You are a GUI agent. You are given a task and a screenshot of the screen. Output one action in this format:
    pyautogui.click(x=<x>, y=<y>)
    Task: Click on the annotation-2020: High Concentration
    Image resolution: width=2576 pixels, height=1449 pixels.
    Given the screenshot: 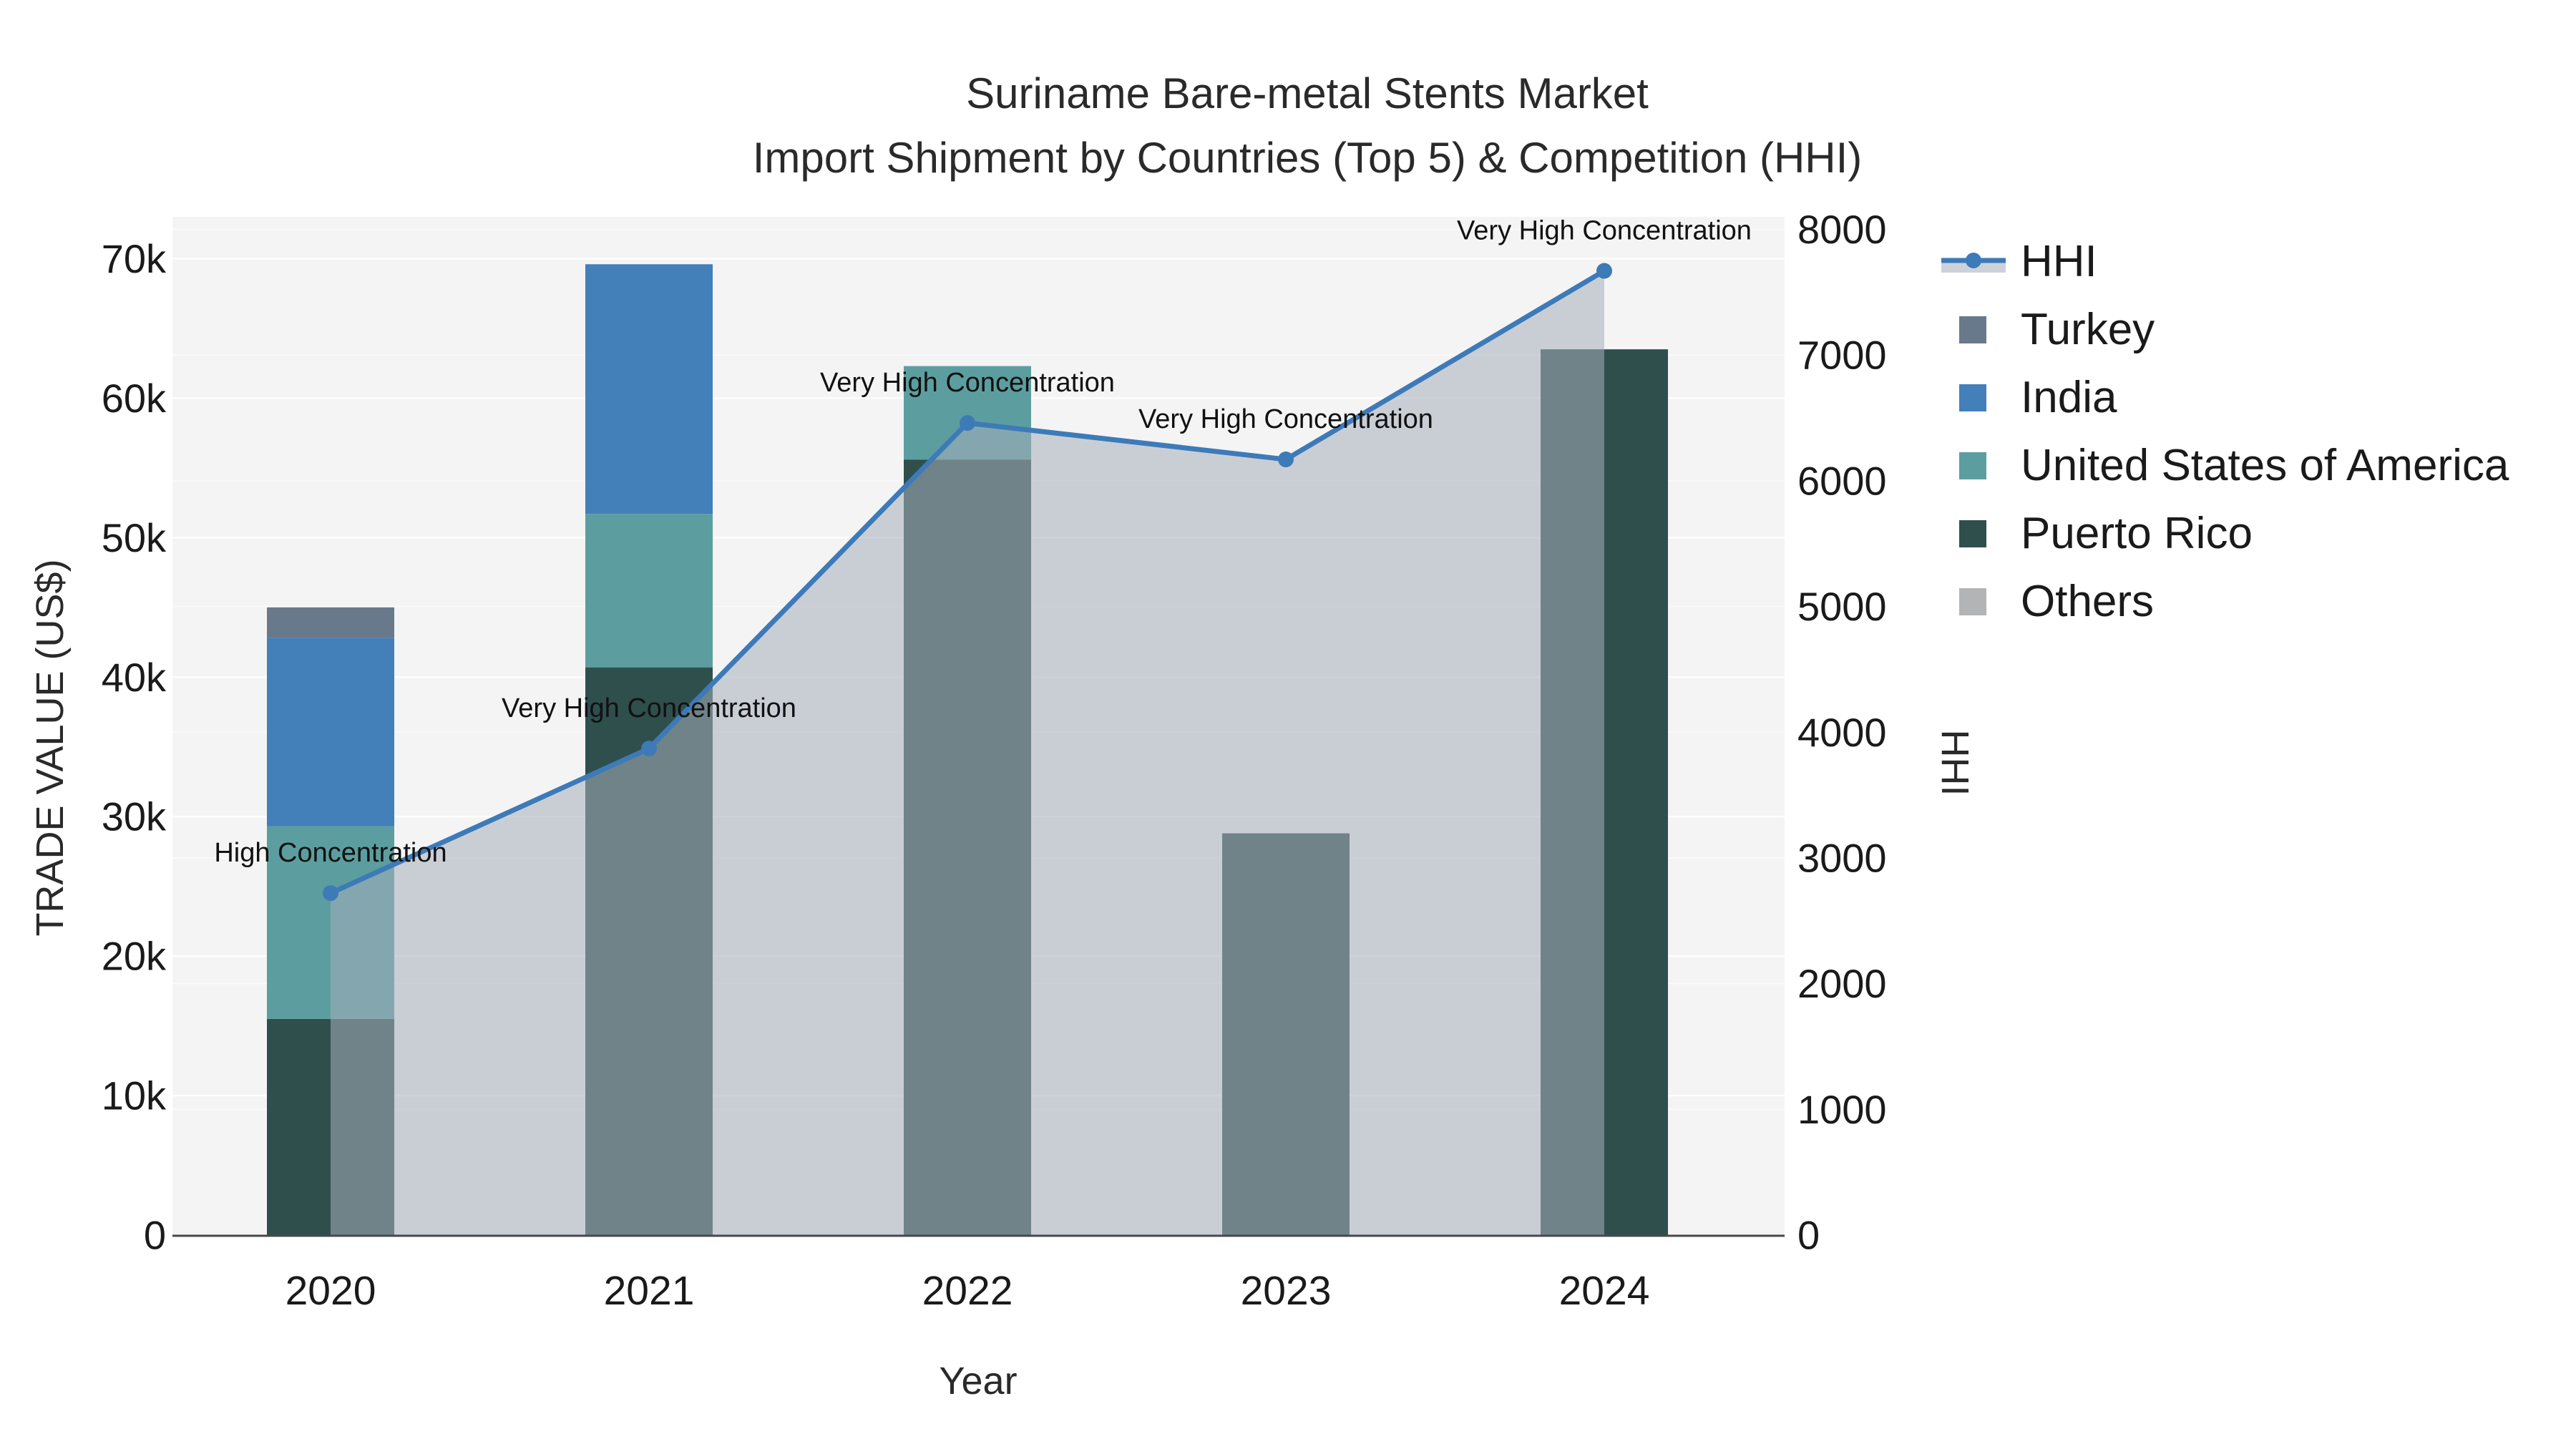 What is the action you would take?
    pyautogui.click(x=330, y=853)
    